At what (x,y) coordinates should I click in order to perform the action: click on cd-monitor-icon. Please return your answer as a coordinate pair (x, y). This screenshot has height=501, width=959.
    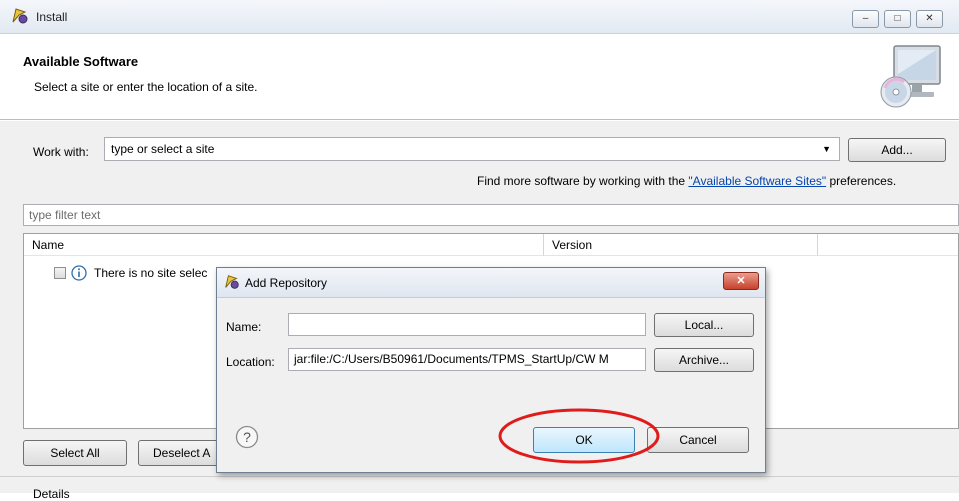
    Looking at the image, I should click on (910, 76).